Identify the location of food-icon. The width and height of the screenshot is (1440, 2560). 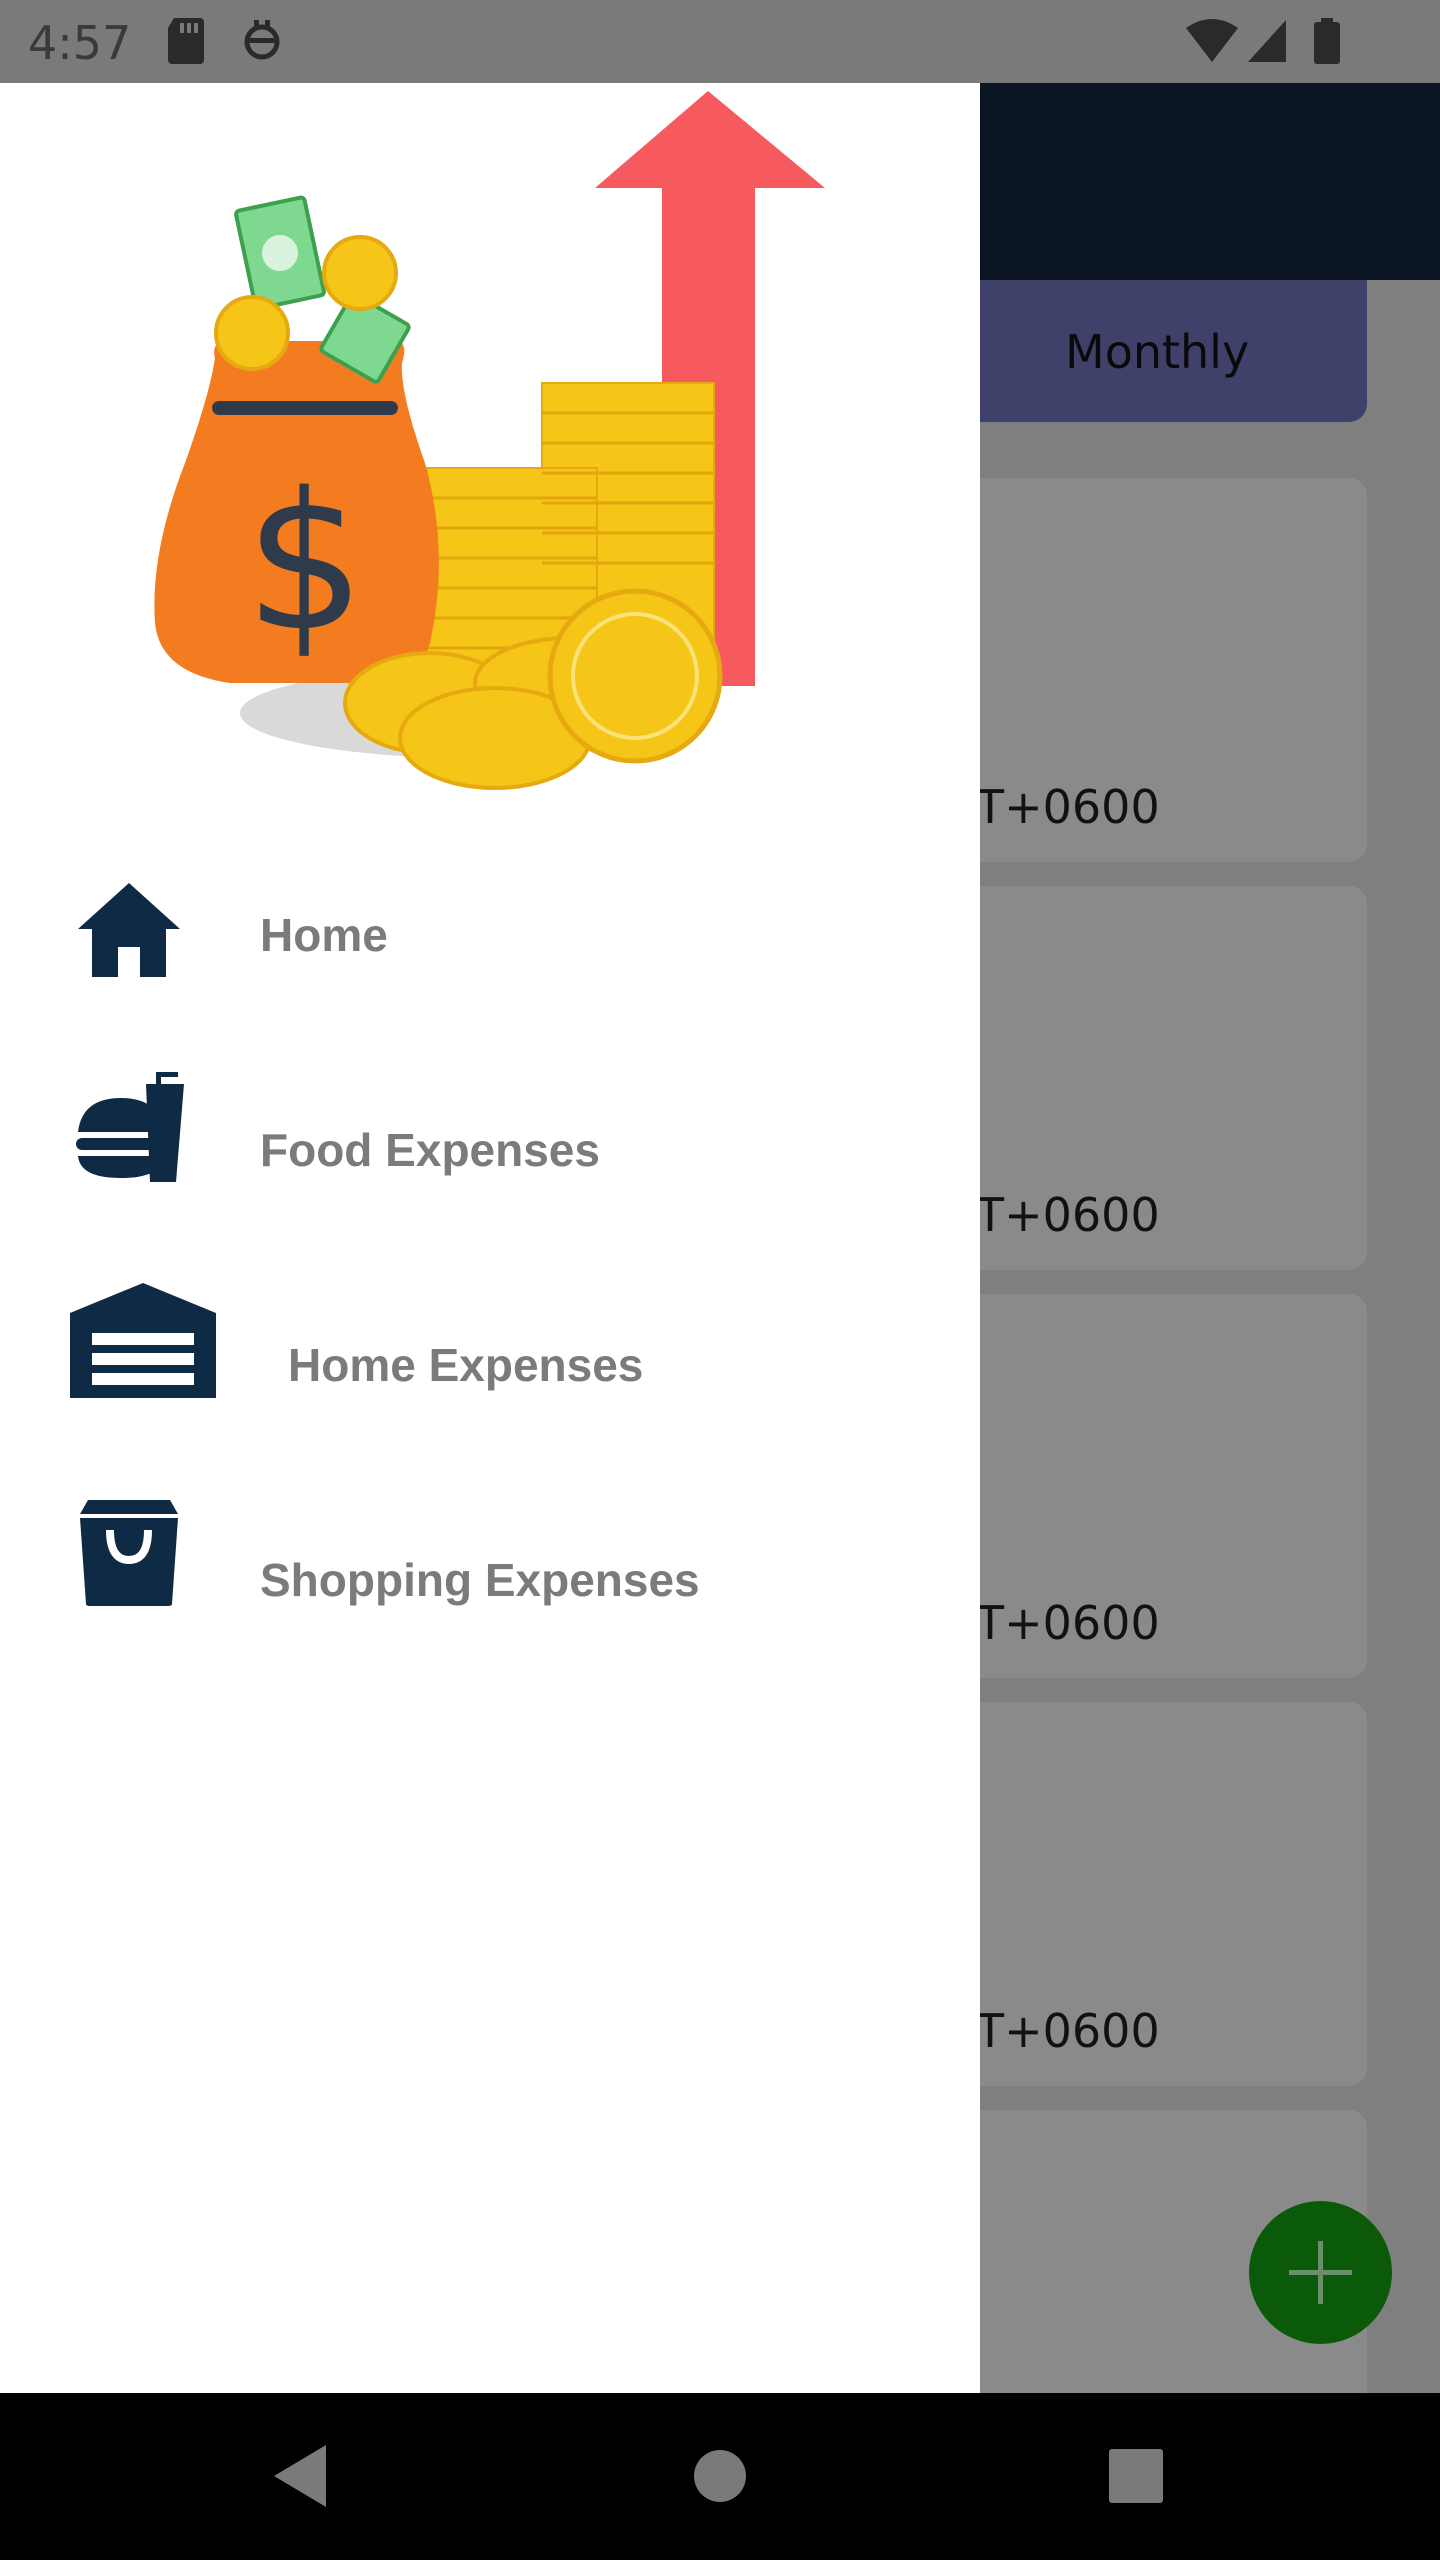
(130, 1127).